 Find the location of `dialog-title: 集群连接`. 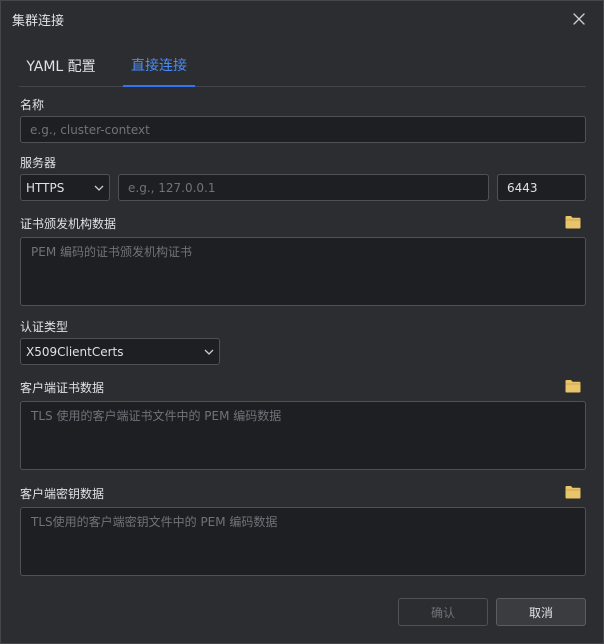

dialog-title: 集群连接 is located at coordinates (38, 21).